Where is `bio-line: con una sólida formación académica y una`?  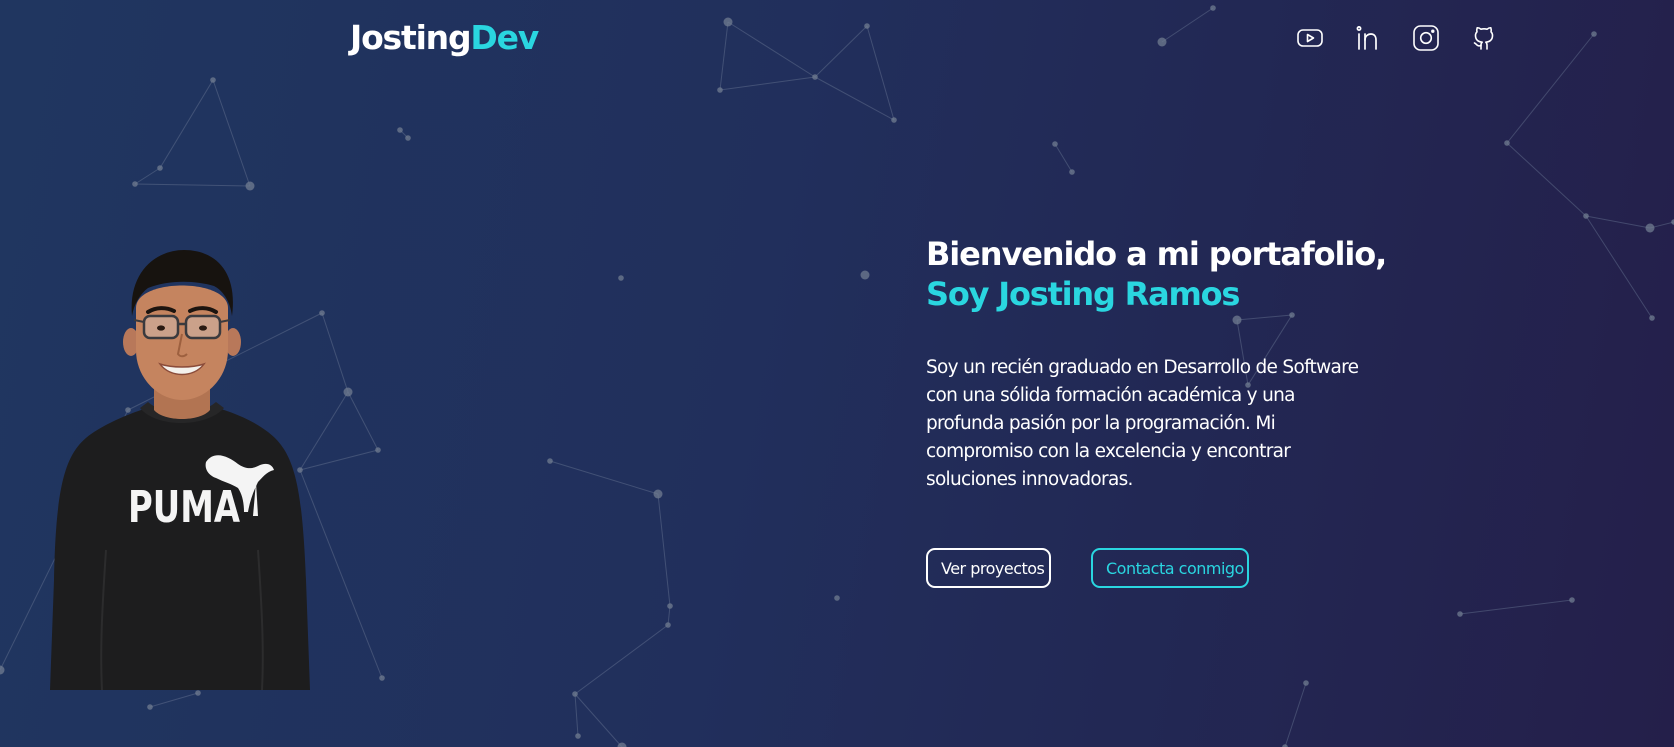 bio-line: con una sólida formación académica y una is located at coordinates (1111, 395).